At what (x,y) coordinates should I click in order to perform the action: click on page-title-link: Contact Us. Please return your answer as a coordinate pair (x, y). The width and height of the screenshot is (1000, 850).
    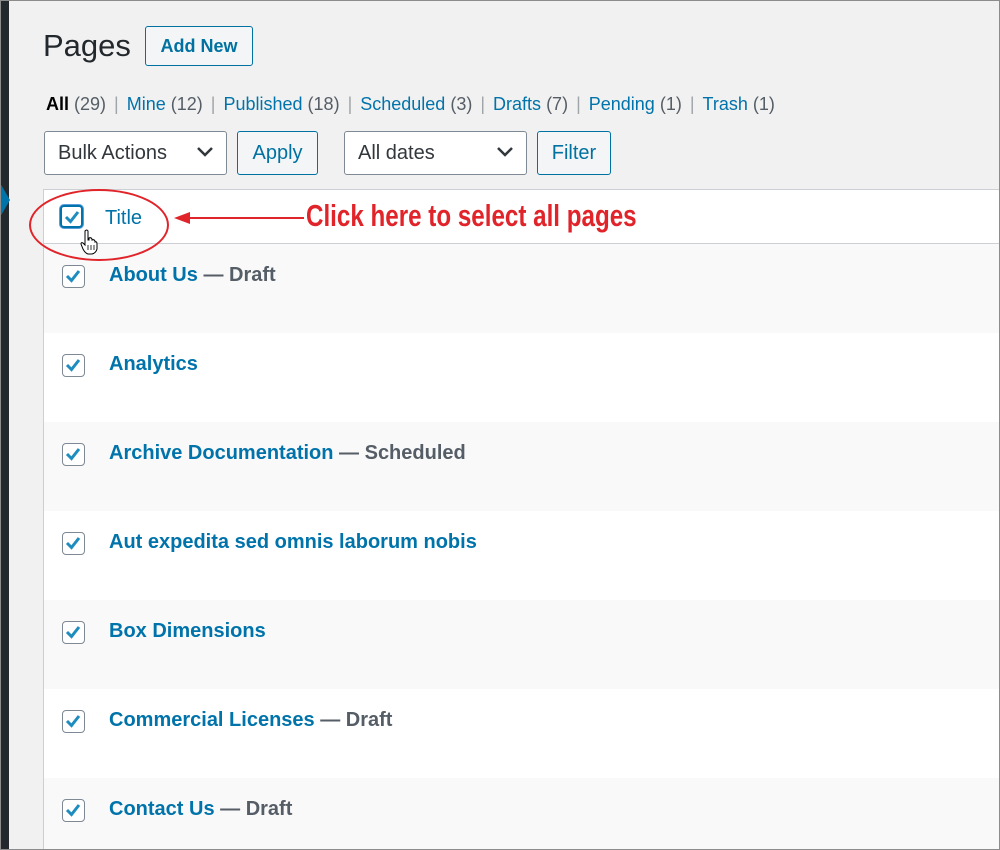
    Looking at the image, I should click on (162, 809).